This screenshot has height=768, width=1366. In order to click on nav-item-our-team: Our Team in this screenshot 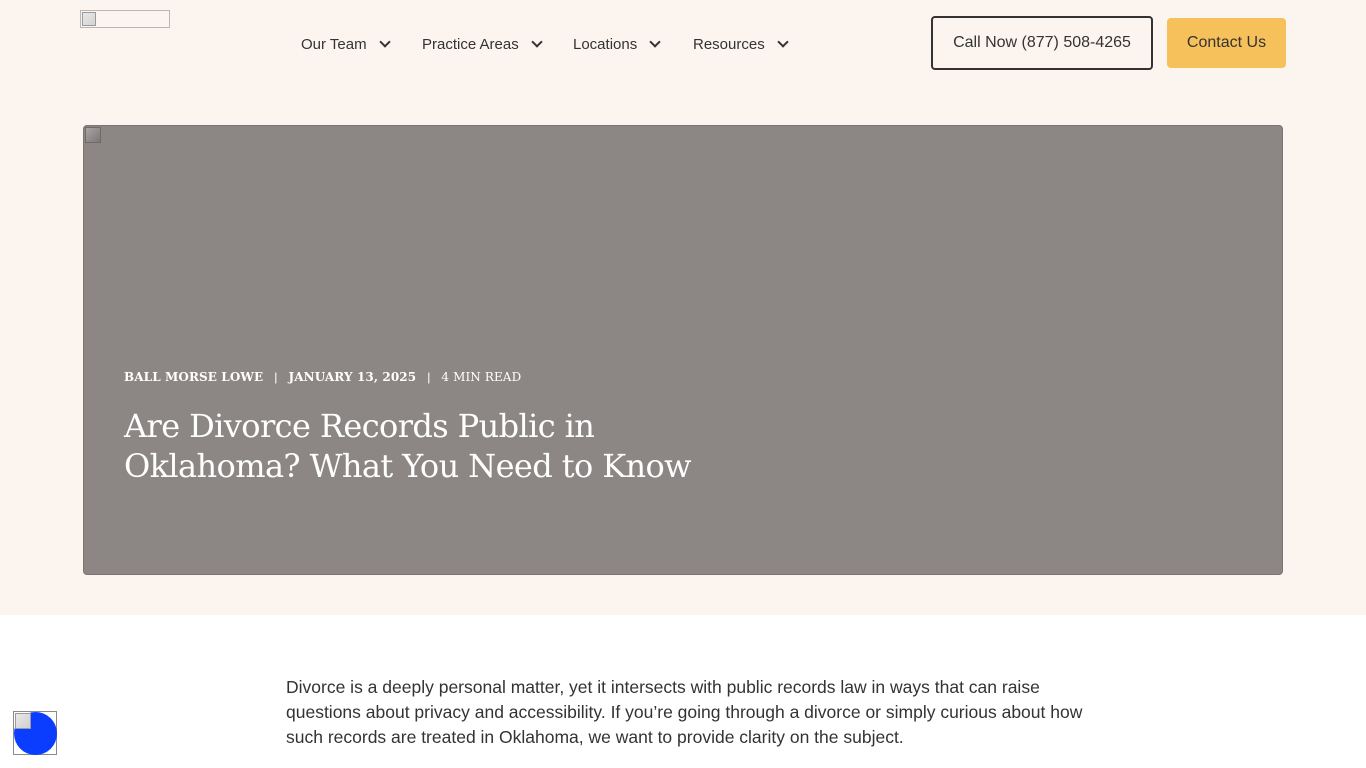, I will do `click(346, 44)`.